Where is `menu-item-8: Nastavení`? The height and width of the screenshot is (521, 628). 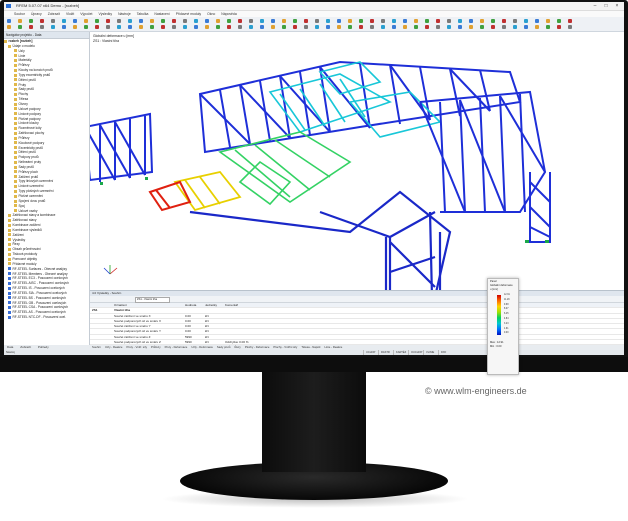 menu-item-8: Nastavení is located at coordinates (161, 14).